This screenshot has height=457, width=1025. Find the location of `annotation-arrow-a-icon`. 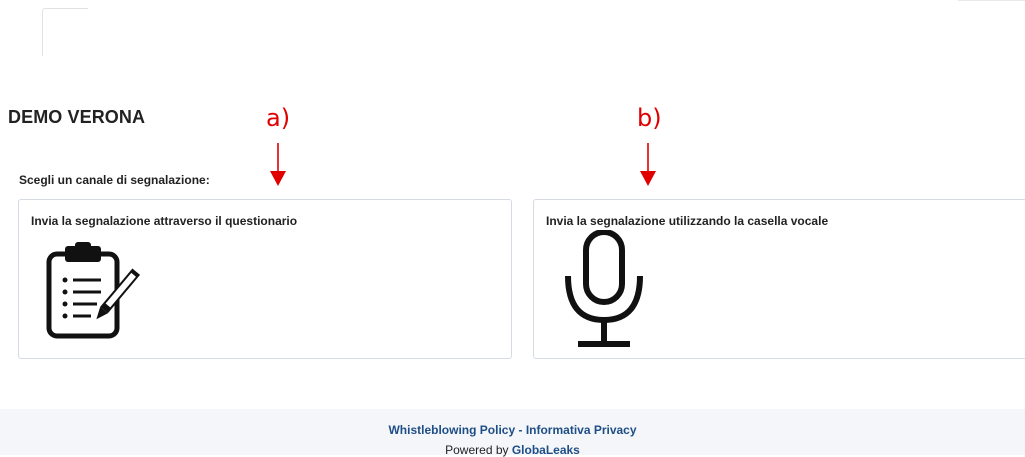

annotation-arrow-a-icon is located at coordinates (278, 164).